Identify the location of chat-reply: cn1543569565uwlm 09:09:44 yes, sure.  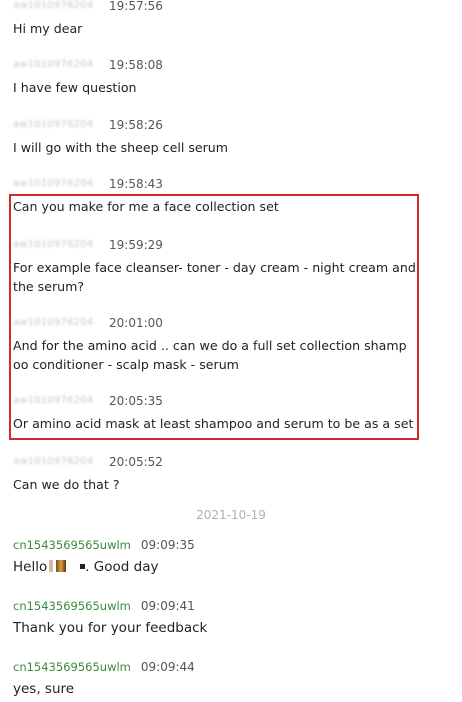
(228, 679).